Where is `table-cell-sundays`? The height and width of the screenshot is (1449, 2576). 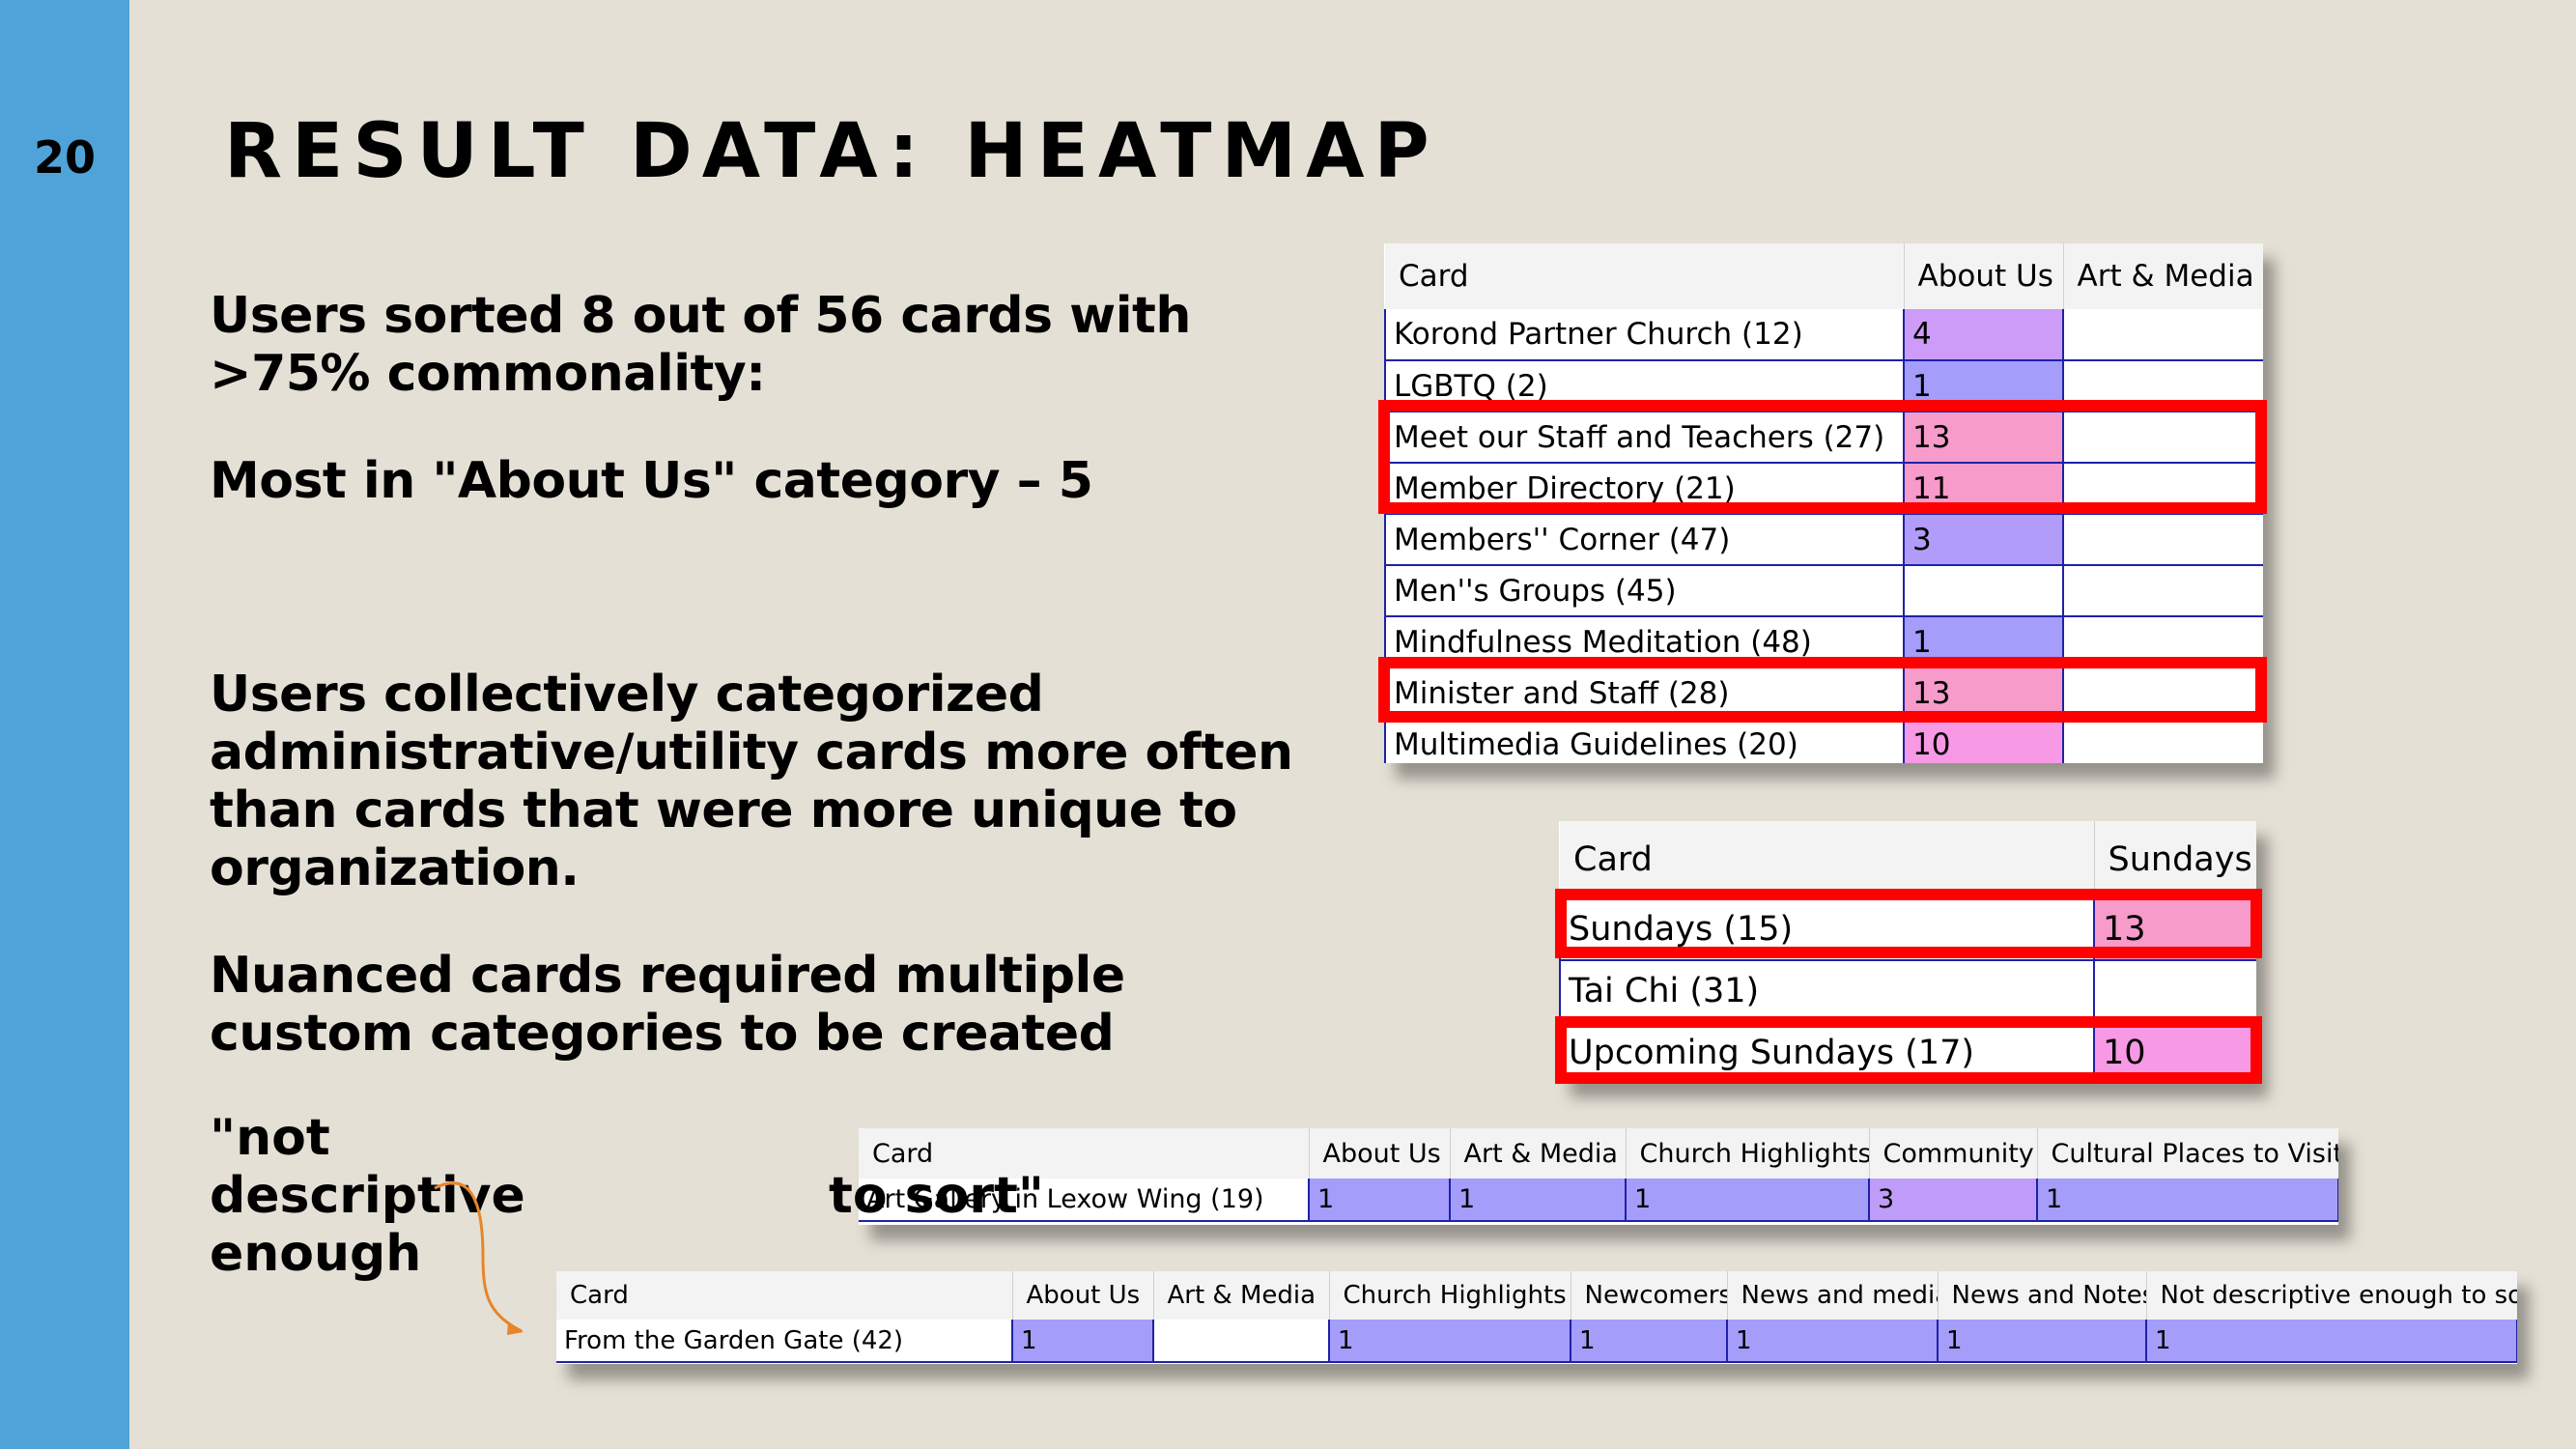
table-cell-sundays is located at coordinates (2175, 992).